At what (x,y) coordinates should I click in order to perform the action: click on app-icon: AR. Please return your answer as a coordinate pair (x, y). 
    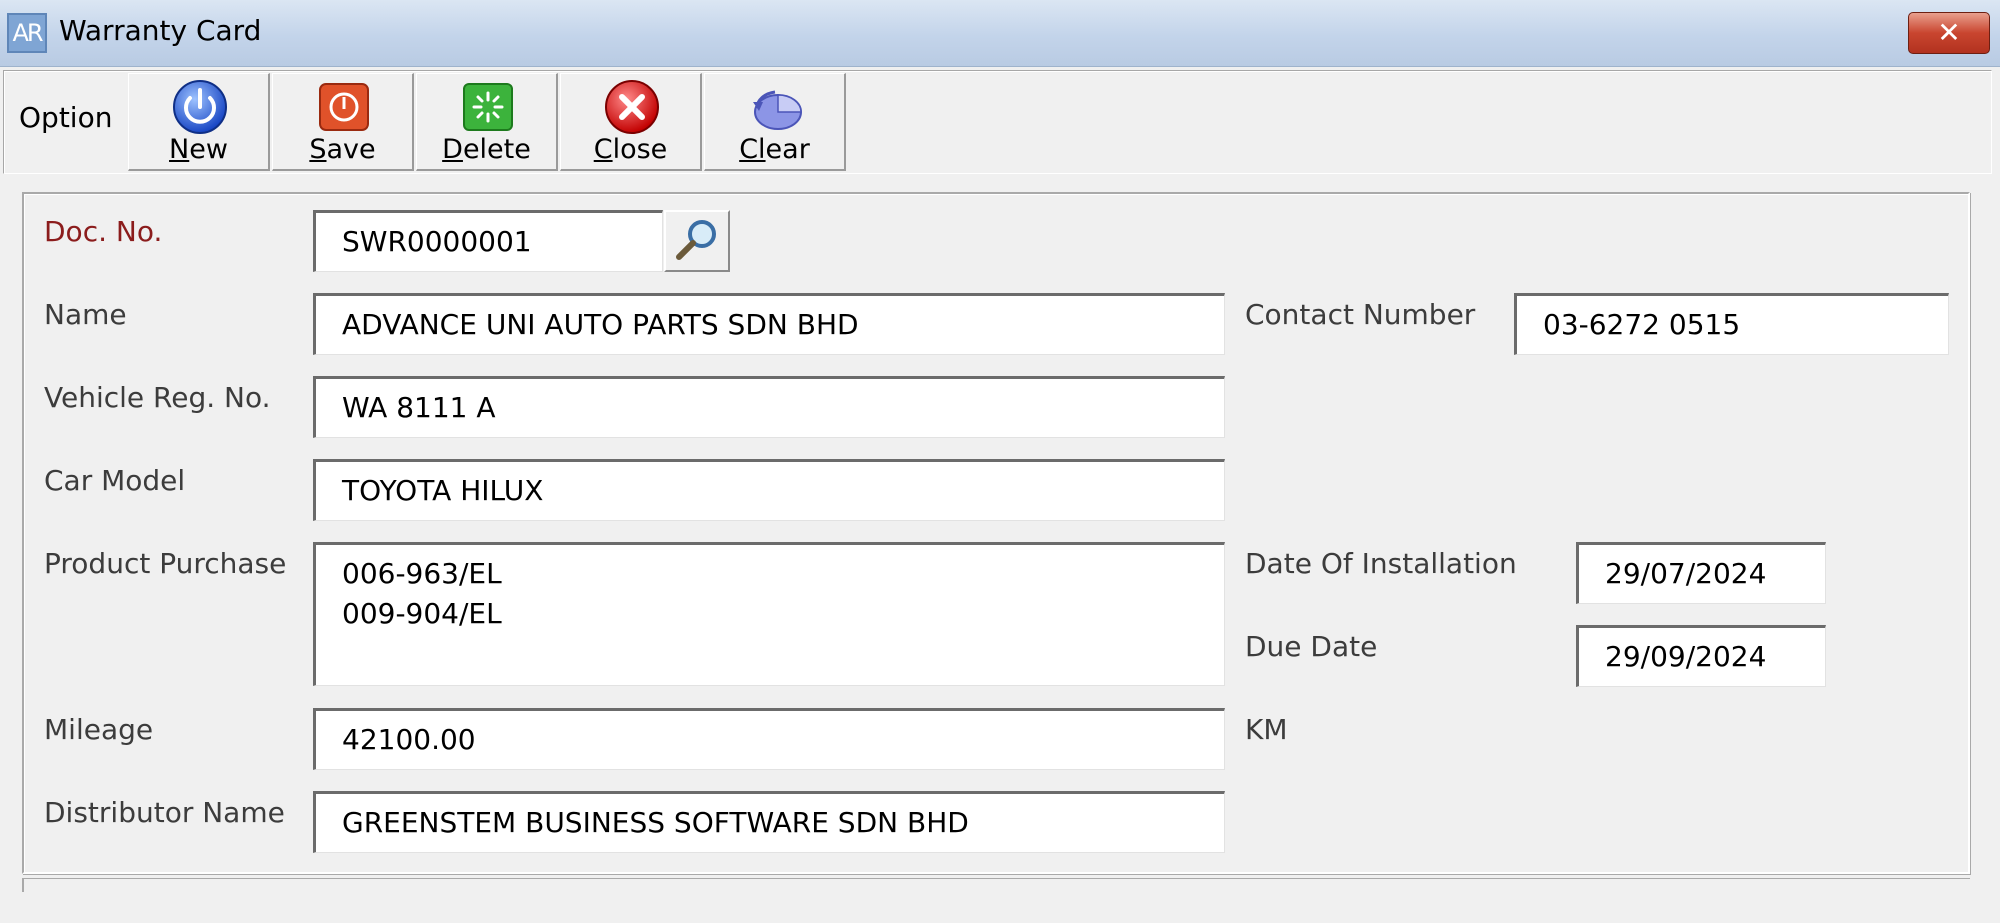
    Looking at the image, I should click on (27, 33).